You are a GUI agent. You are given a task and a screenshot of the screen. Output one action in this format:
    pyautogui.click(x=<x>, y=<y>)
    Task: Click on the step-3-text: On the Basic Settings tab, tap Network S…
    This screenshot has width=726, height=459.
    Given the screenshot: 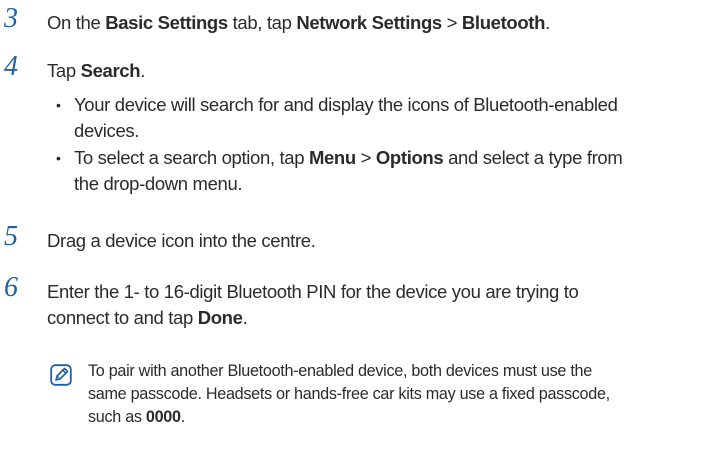 What is the action you would take?
    pyautogui.click(x=298, y=23)
    